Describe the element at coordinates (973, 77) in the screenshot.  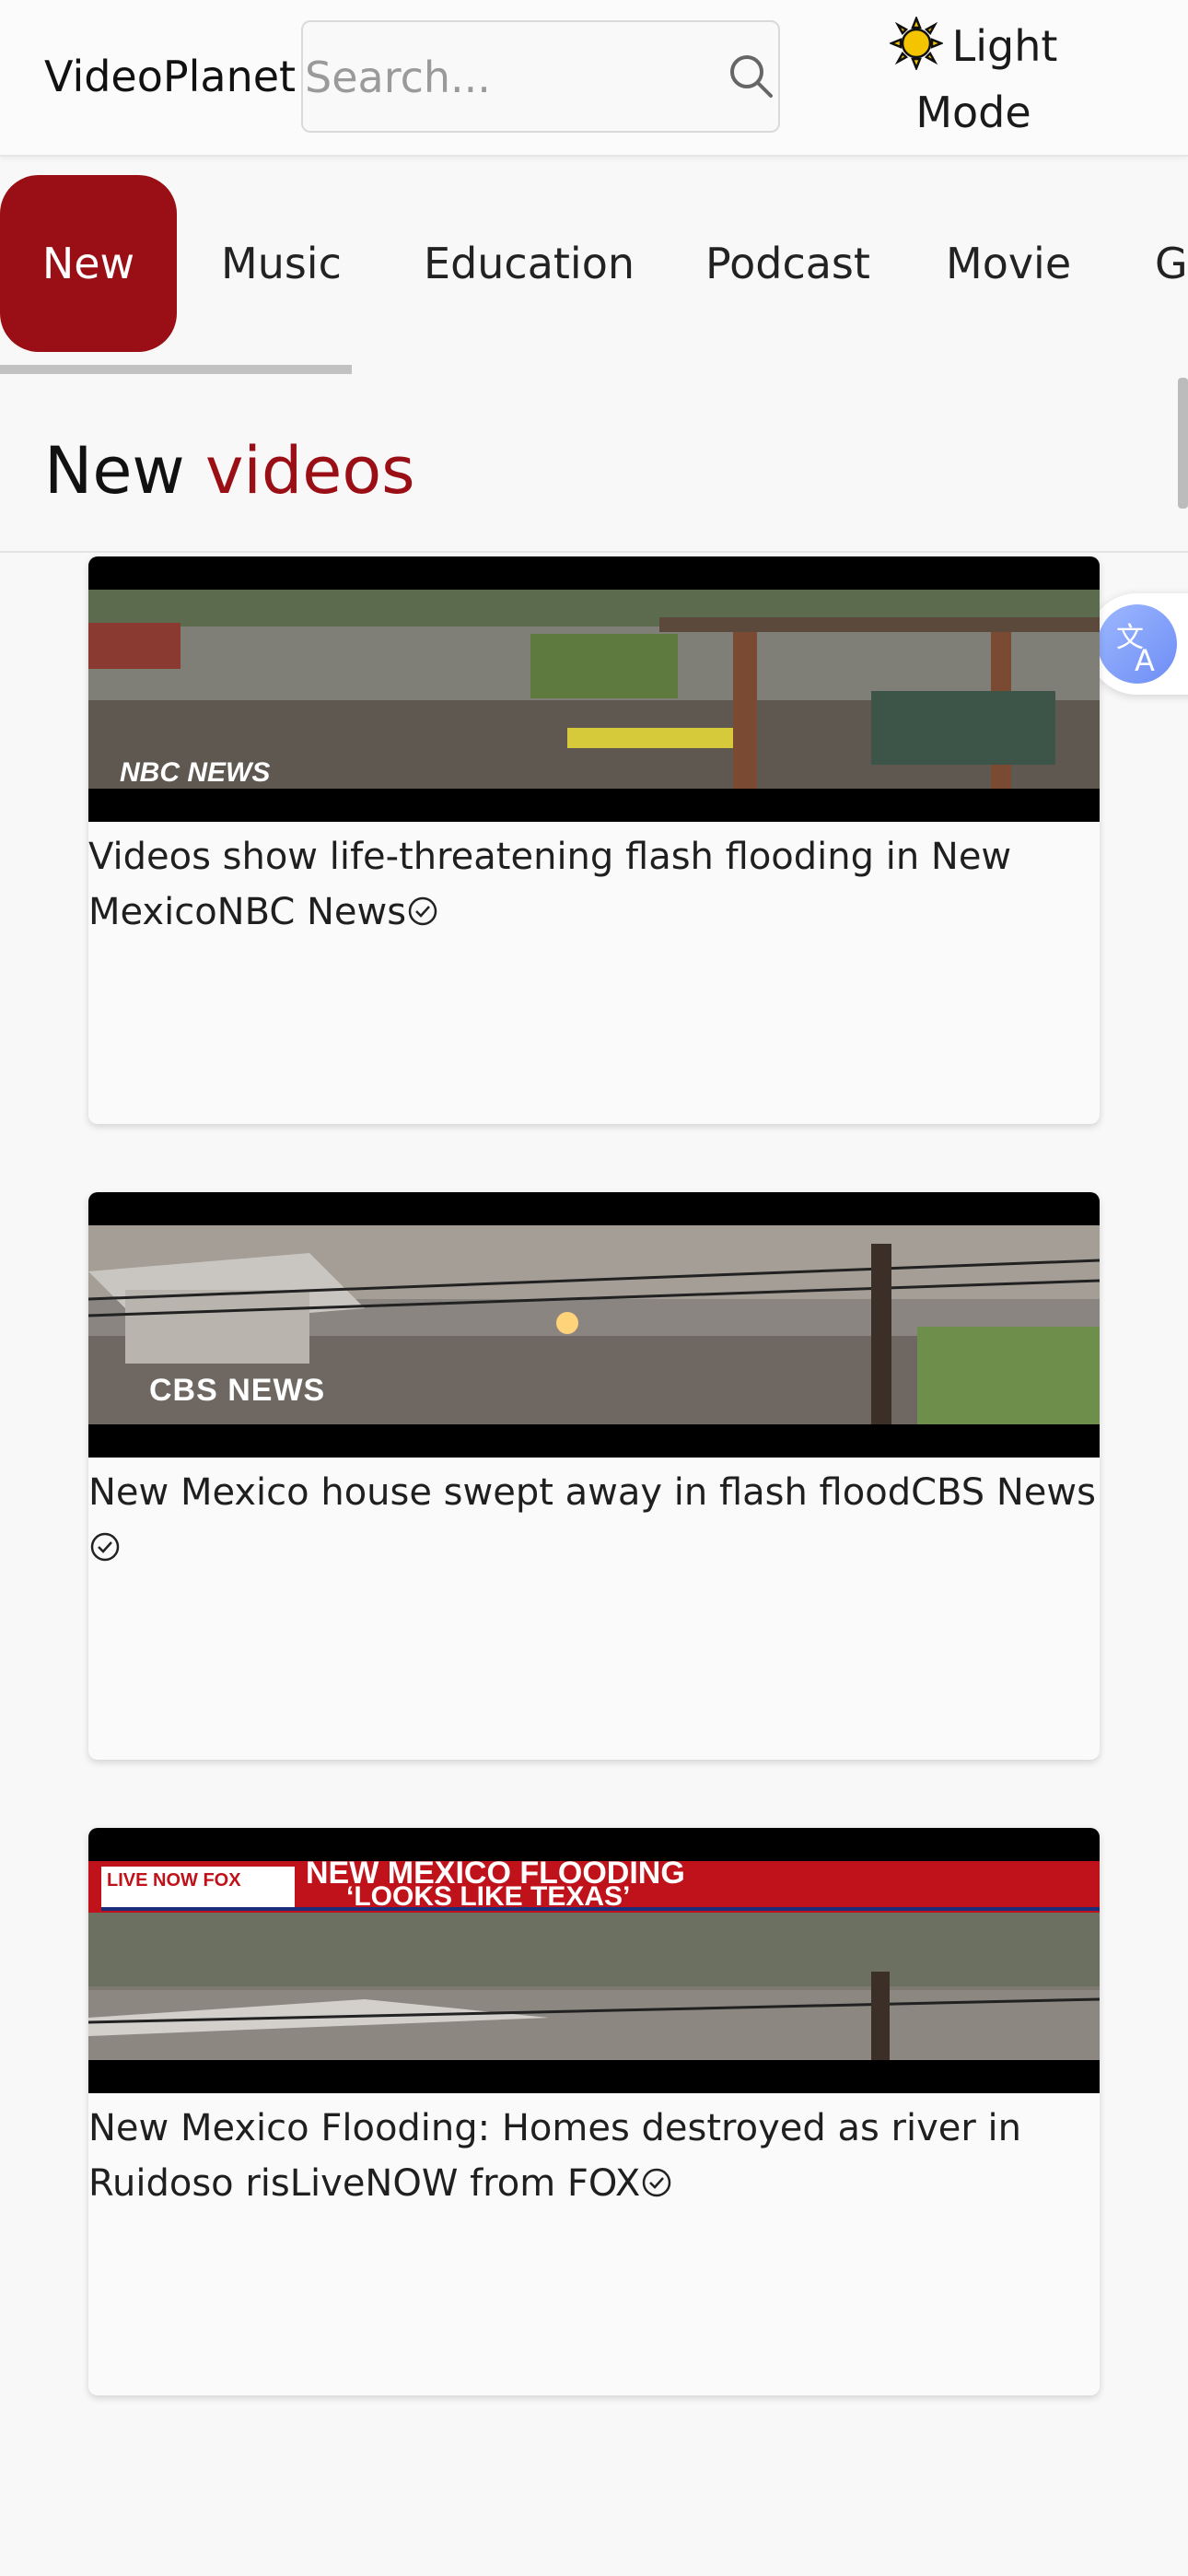
I see `light-mode-toggle: Light Mode` at that location.